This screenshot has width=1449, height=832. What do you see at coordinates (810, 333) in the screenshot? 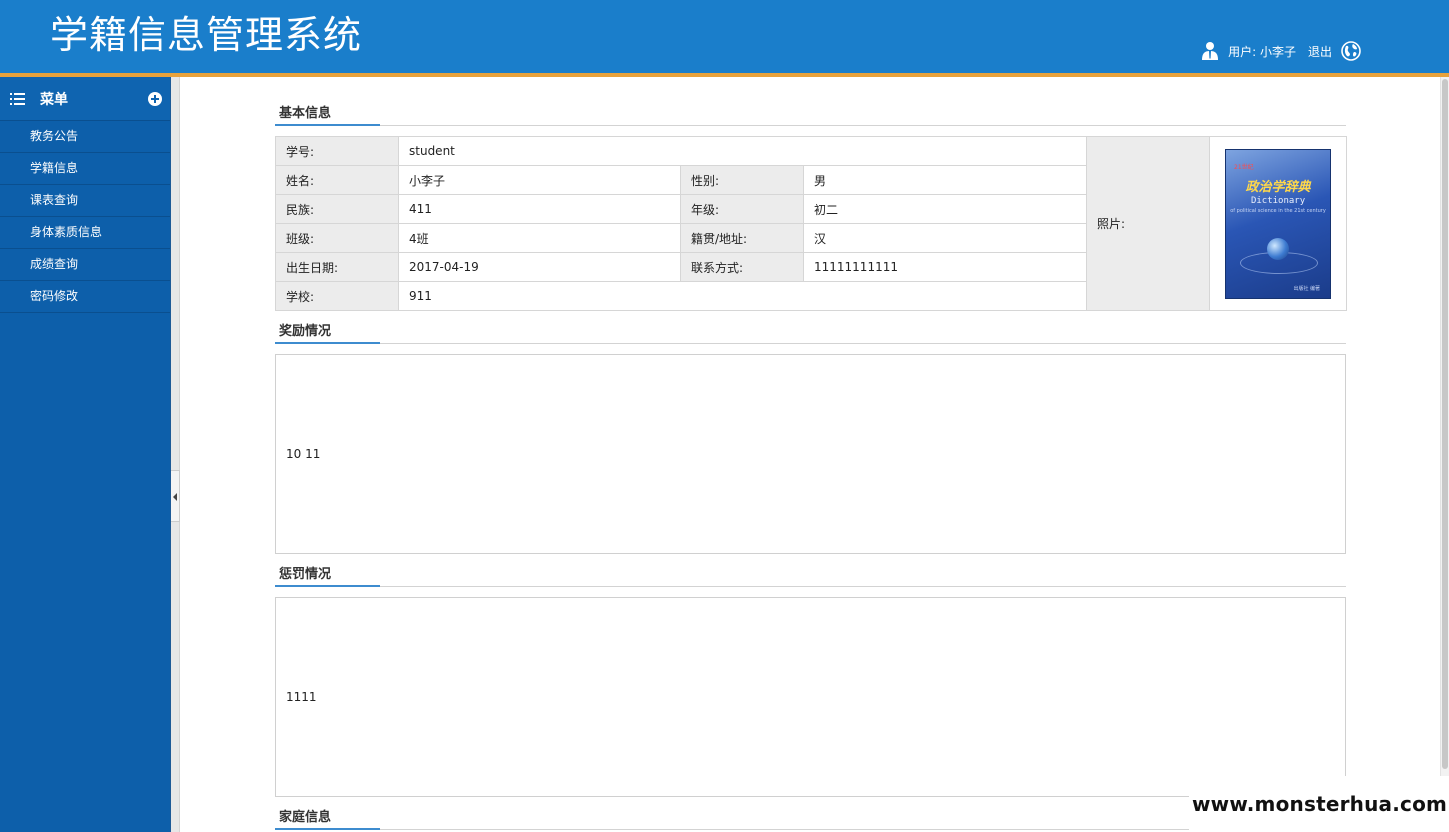
I see `section-rewards: 奖励情况` at bounding box center [810, 333].